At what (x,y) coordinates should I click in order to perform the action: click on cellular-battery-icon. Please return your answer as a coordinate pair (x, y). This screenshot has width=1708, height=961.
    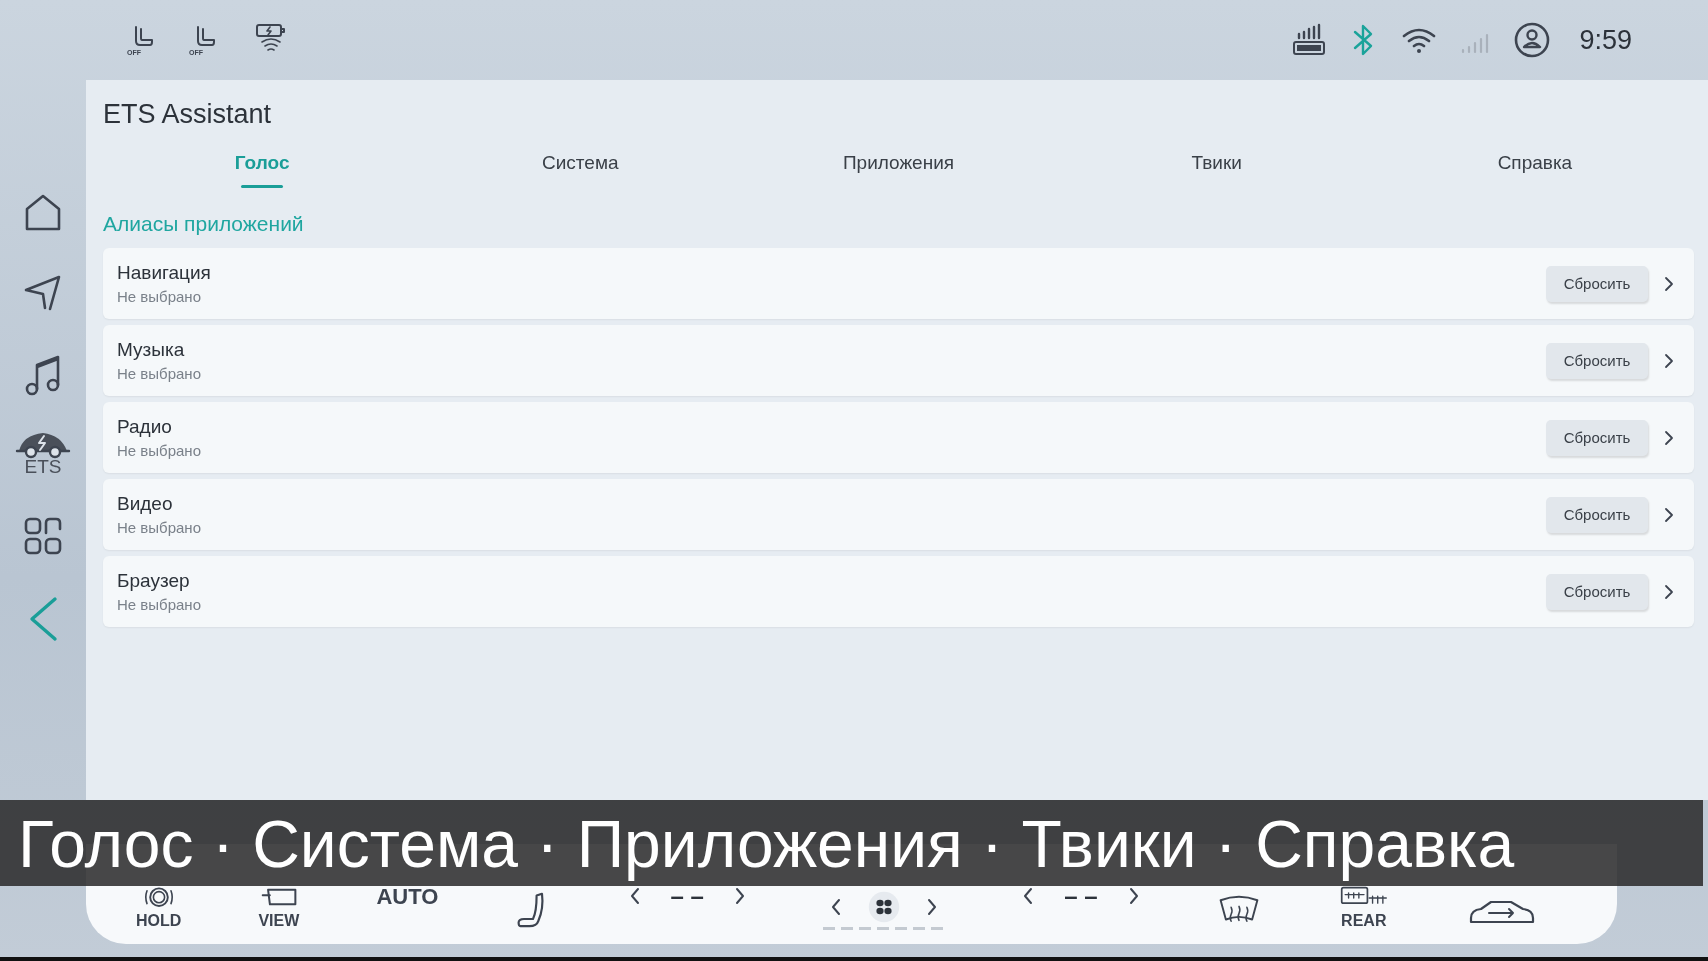
    Looking at the image, I should click on (1309, 40).